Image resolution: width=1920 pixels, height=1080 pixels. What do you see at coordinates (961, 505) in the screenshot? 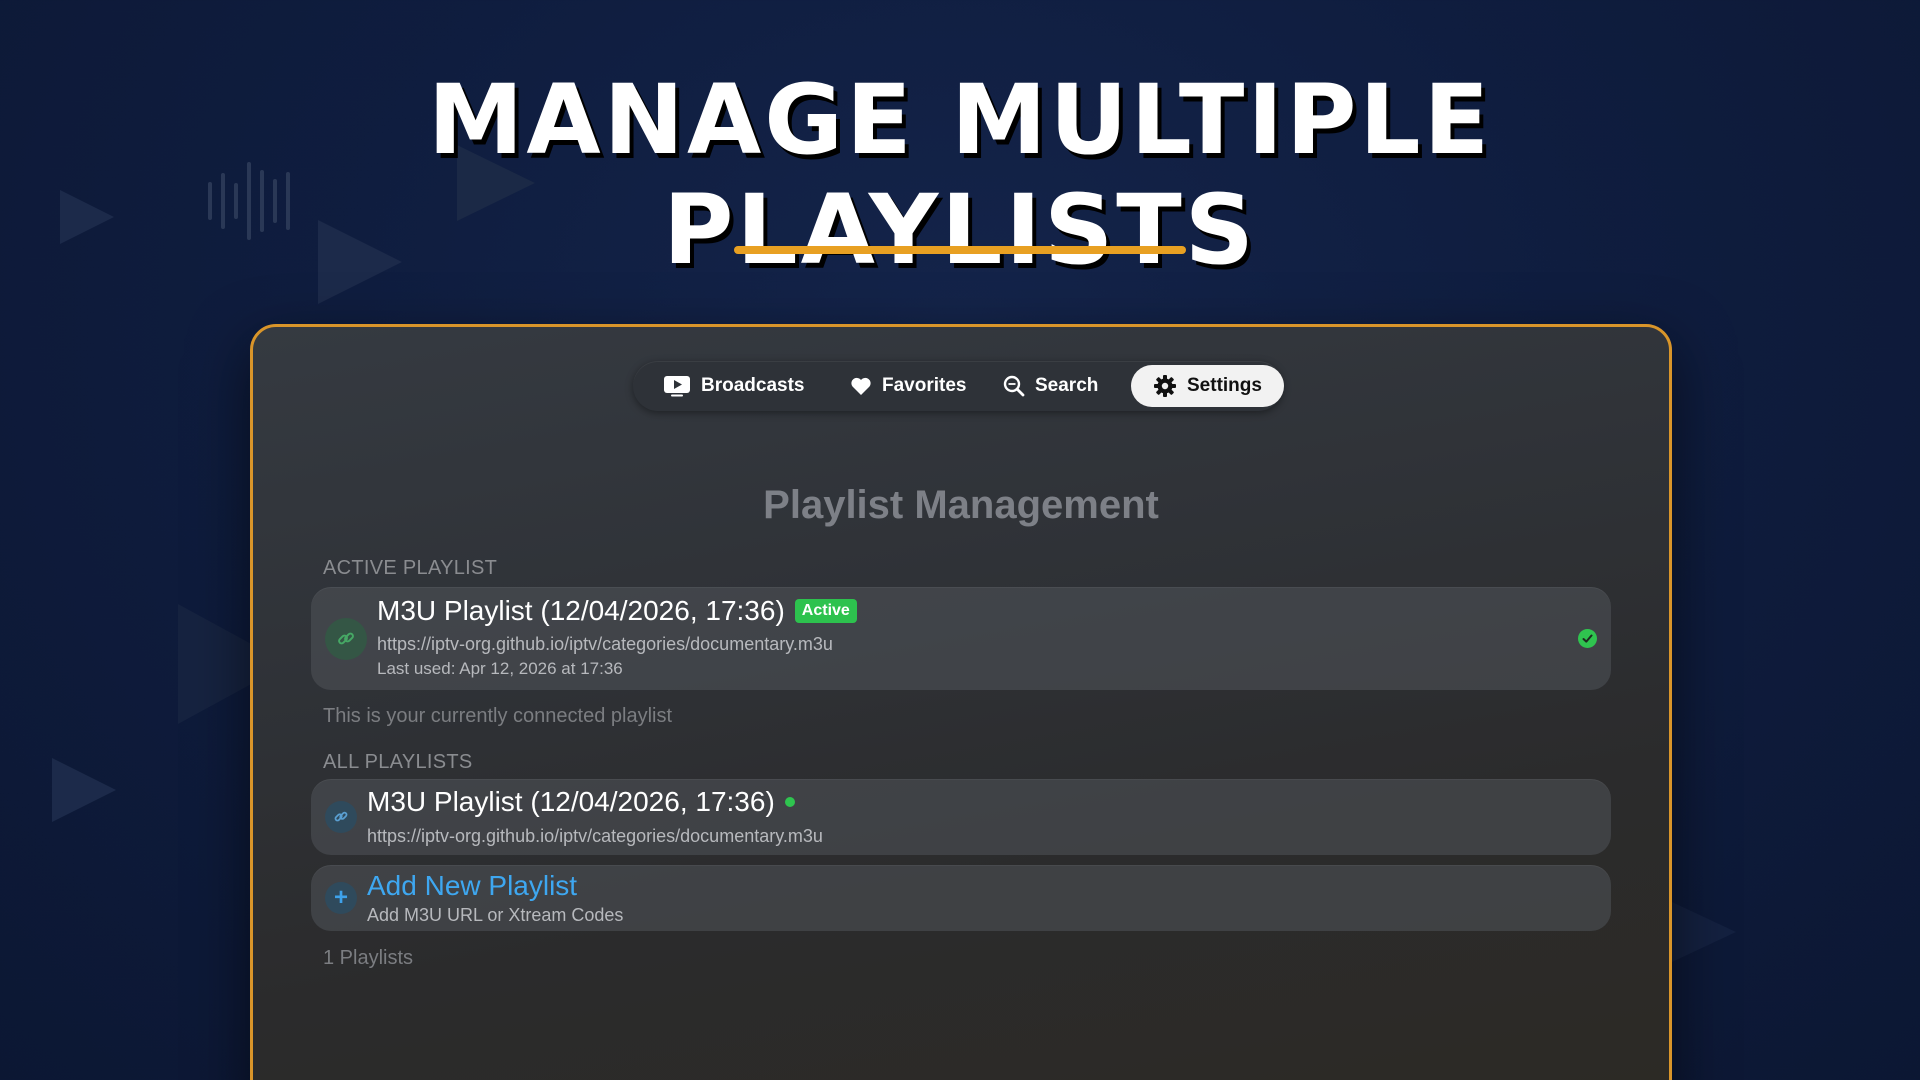
I see `page-title: Playlist Management` at bounding box center [961, 505].